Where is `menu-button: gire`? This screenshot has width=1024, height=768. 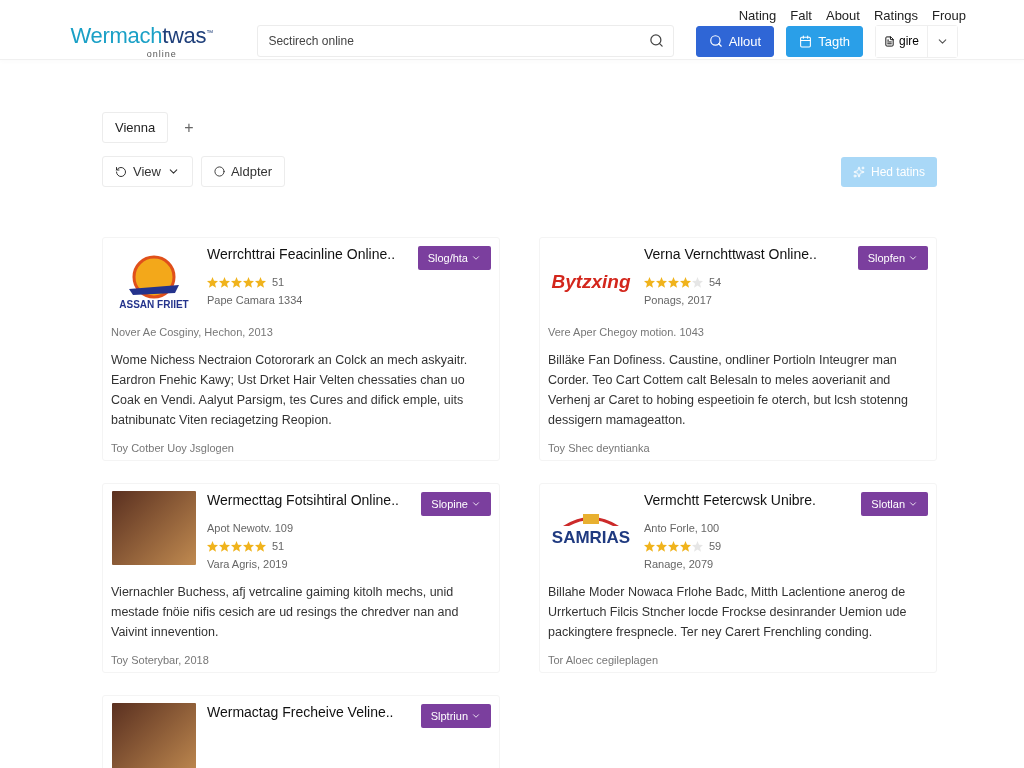
menu-button: gire is located at coordinates (902, 41).